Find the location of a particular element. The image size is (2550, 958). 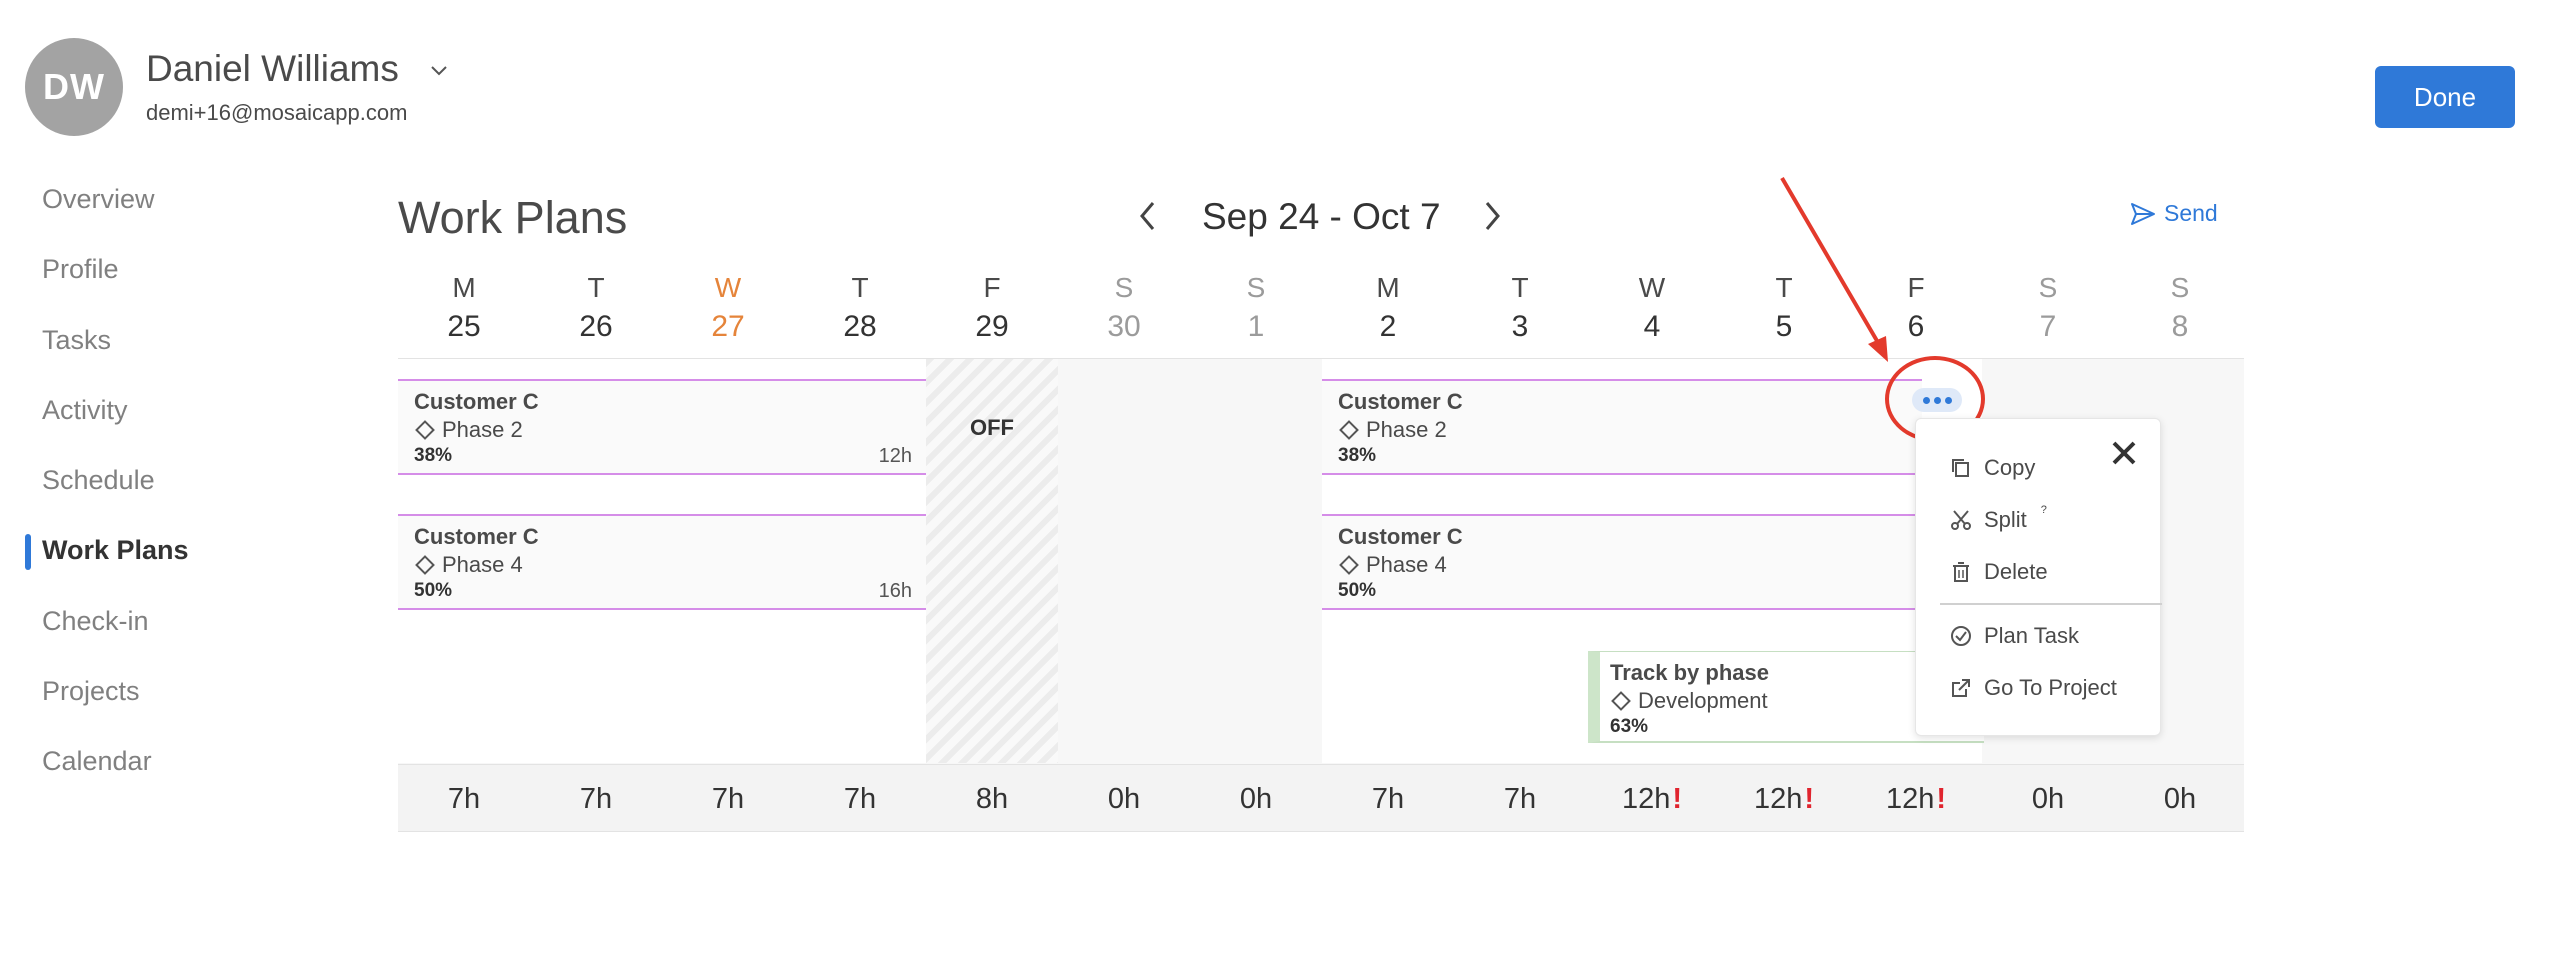

day-header: T3 is located at coordinates (1520, 307).